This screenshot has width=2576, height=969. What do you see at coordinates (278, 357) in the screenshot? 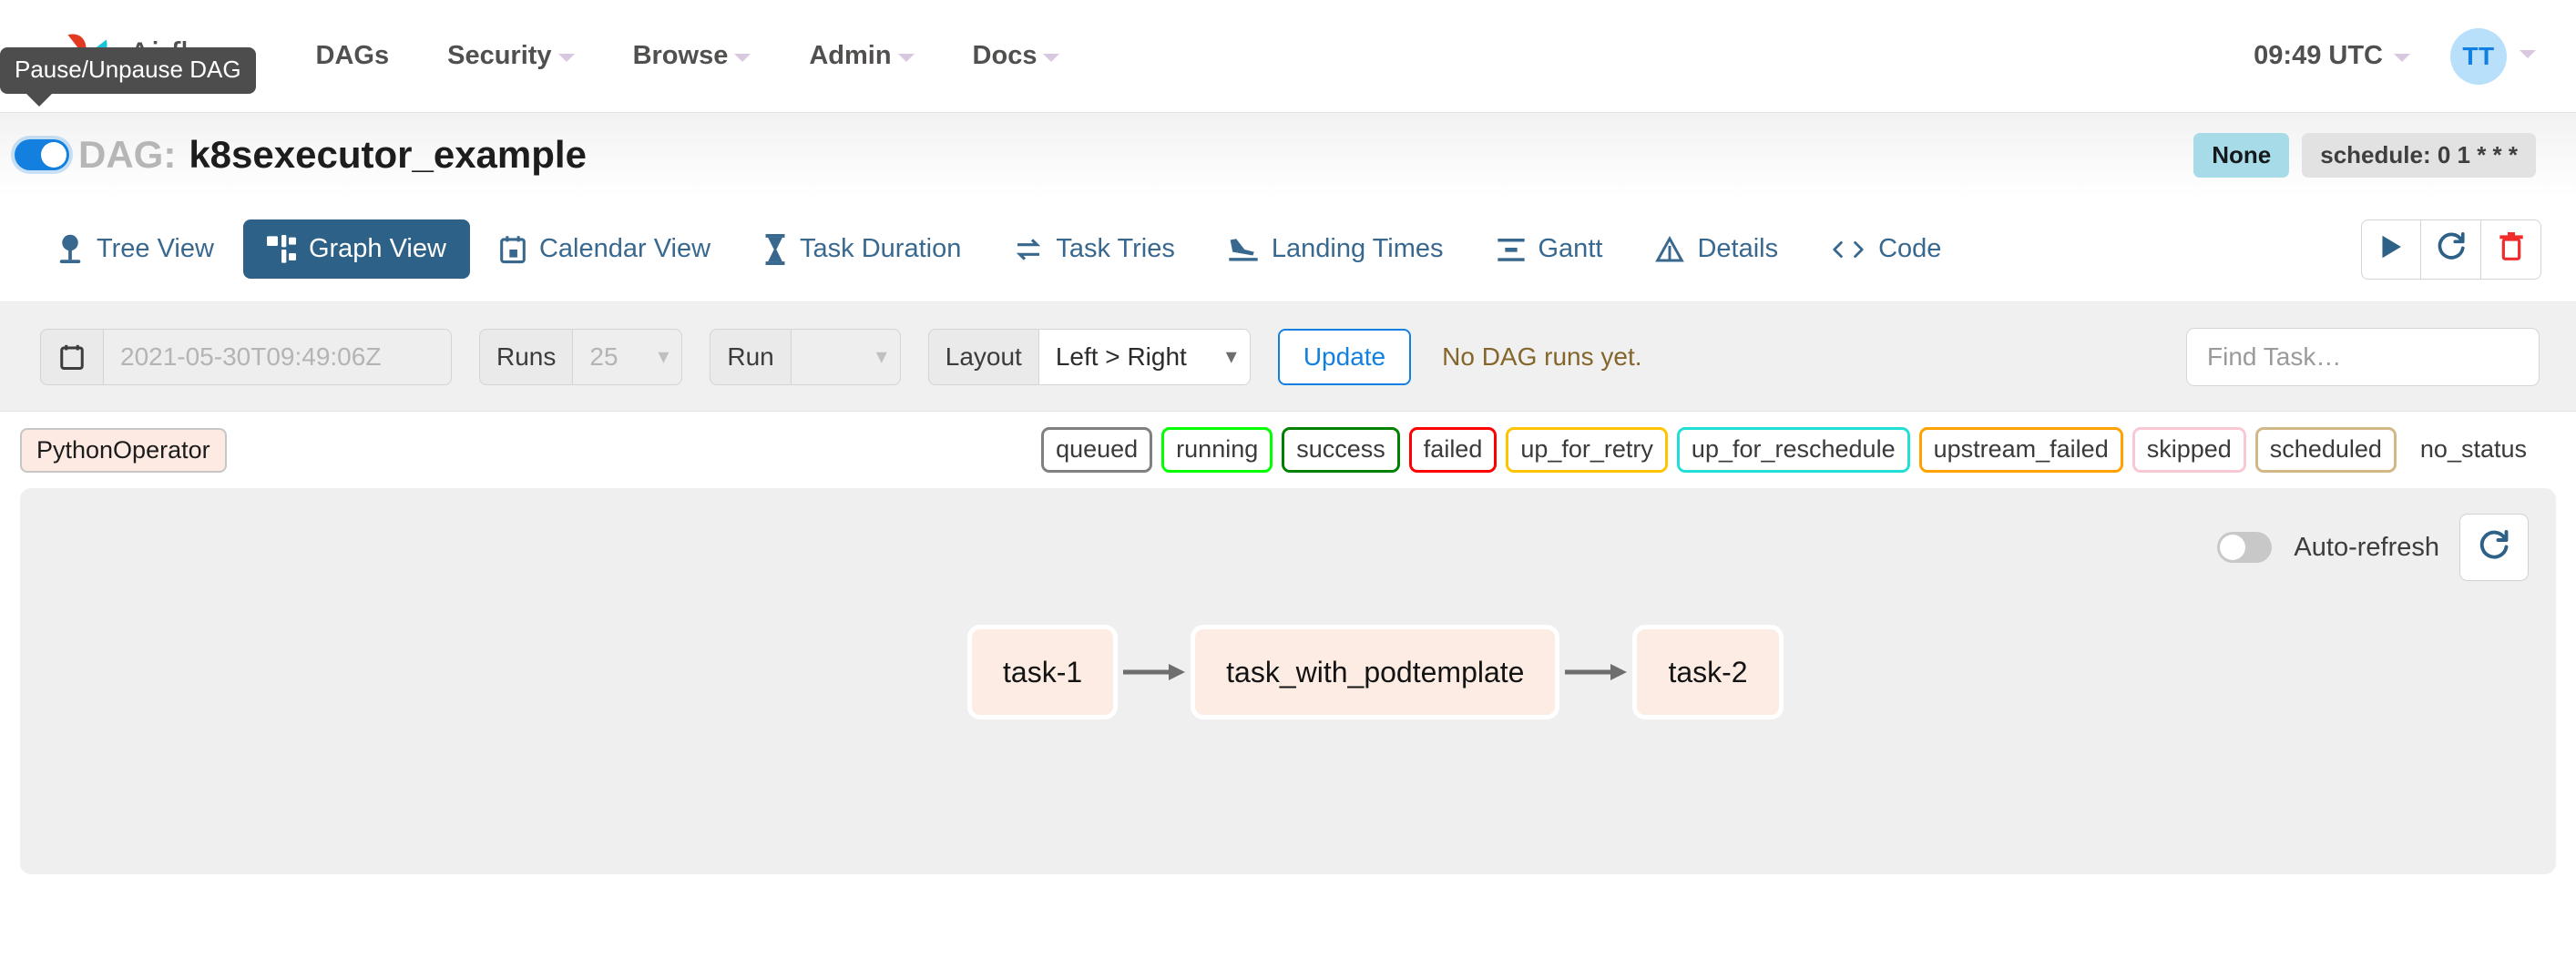
I see `execution-date-input: 2021-05-30T09:49:06Z` at bounding box center [278, 357].